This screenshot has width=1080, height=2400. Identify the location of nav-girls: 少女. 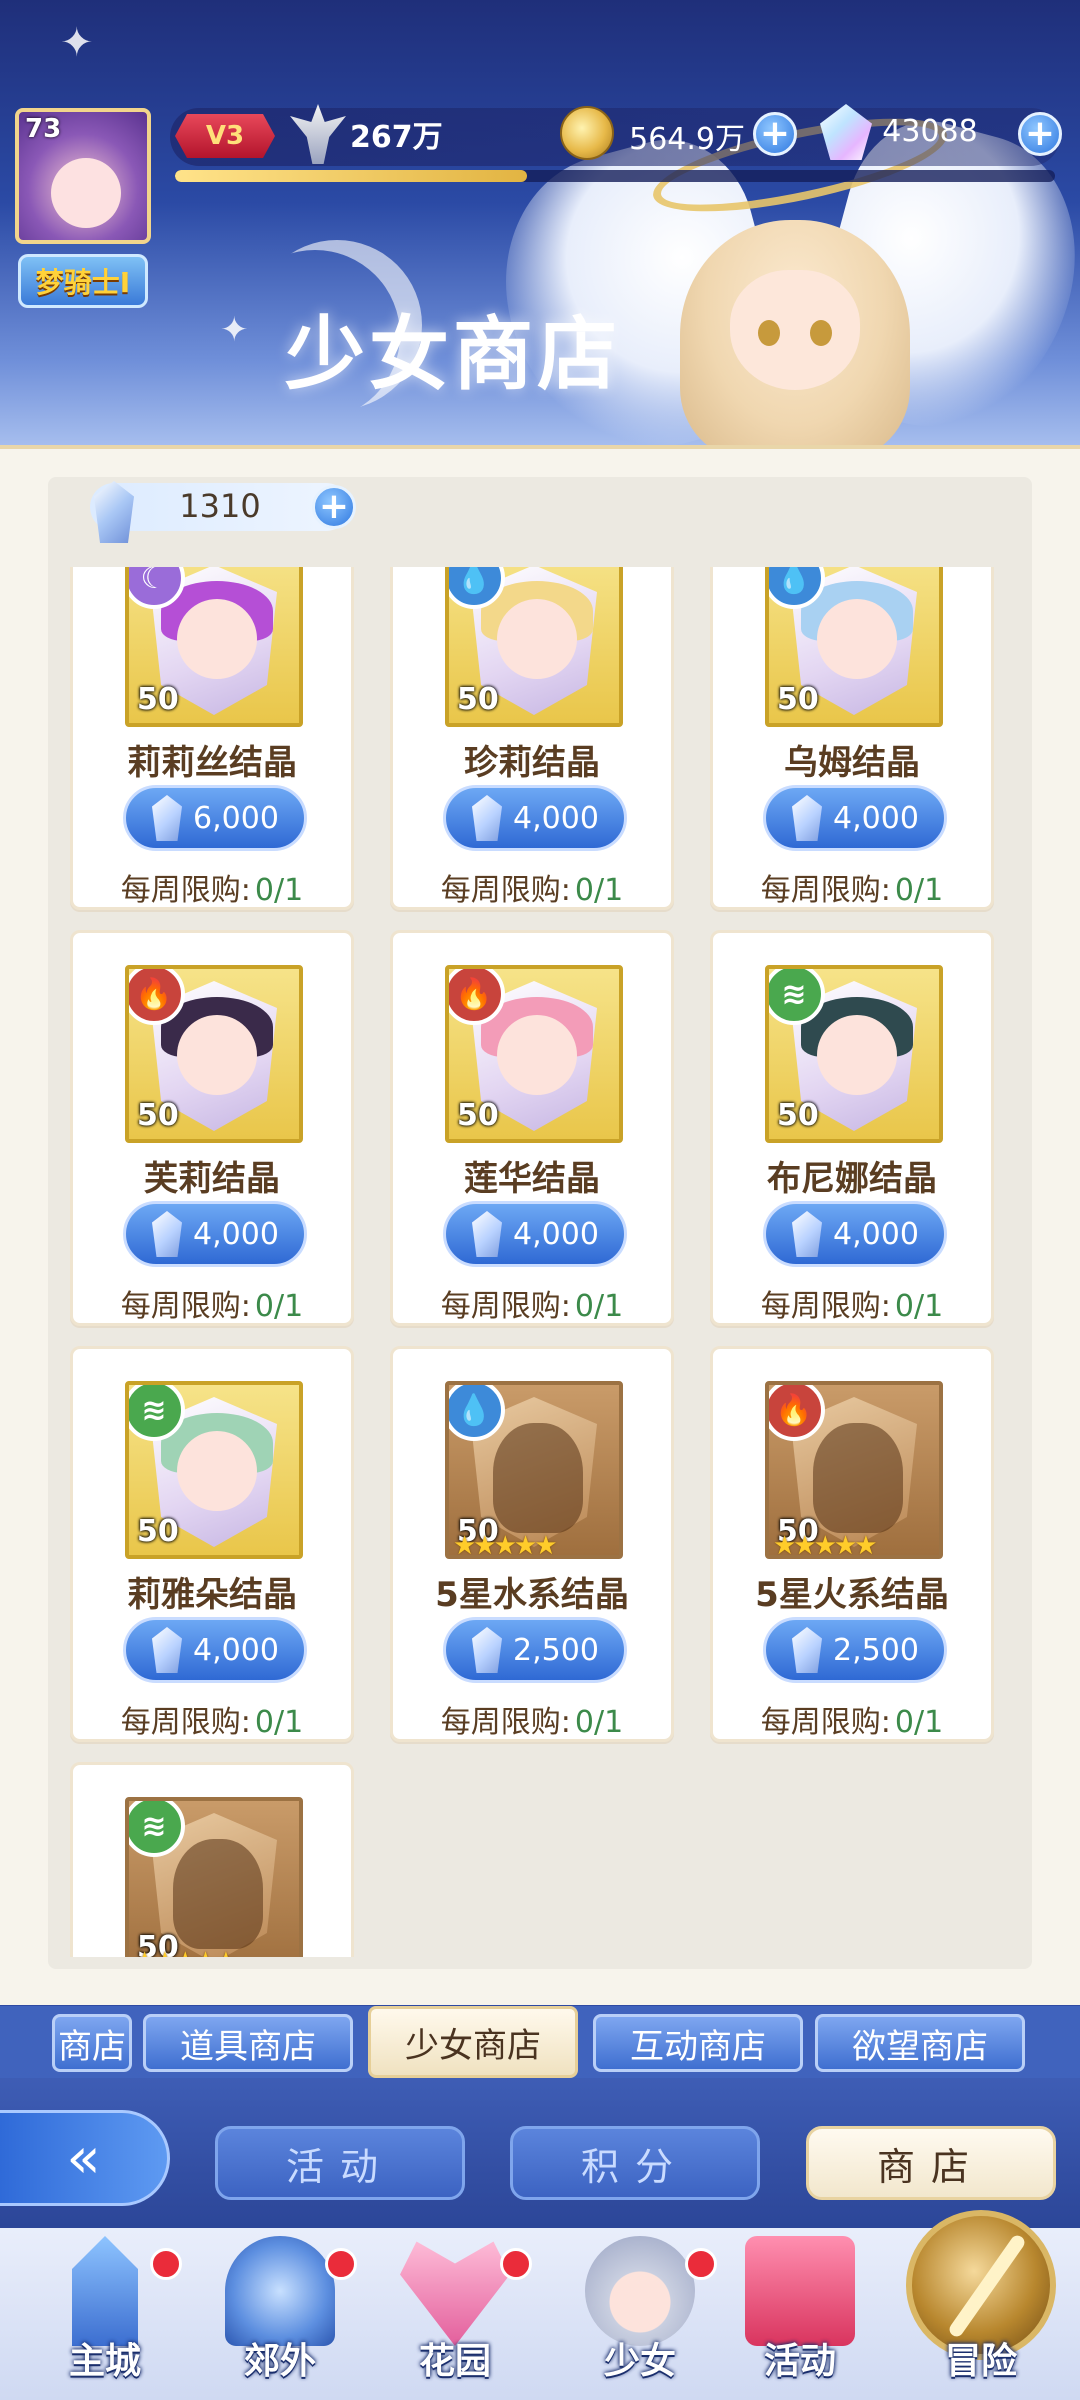
(640, 2314).